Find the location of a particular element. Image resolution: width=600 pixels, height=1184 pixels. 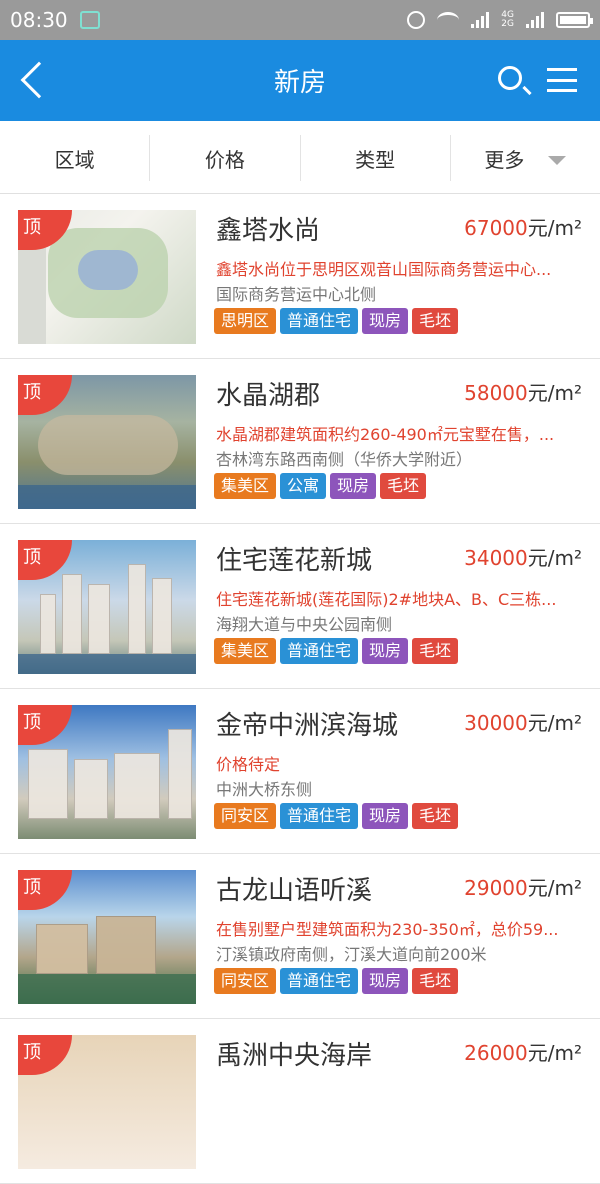

listing-price: 26000元/m² is located at coordinates (523, 1051).